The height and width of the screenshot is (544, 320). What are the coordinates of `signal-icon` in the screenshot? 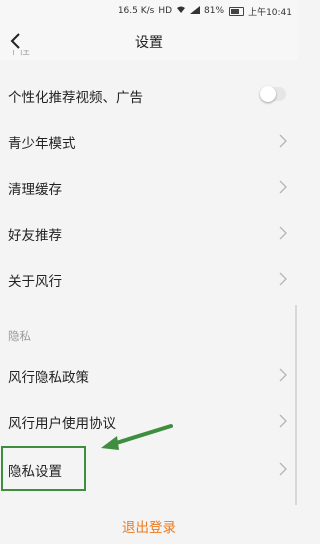 It's located at (195, 11).